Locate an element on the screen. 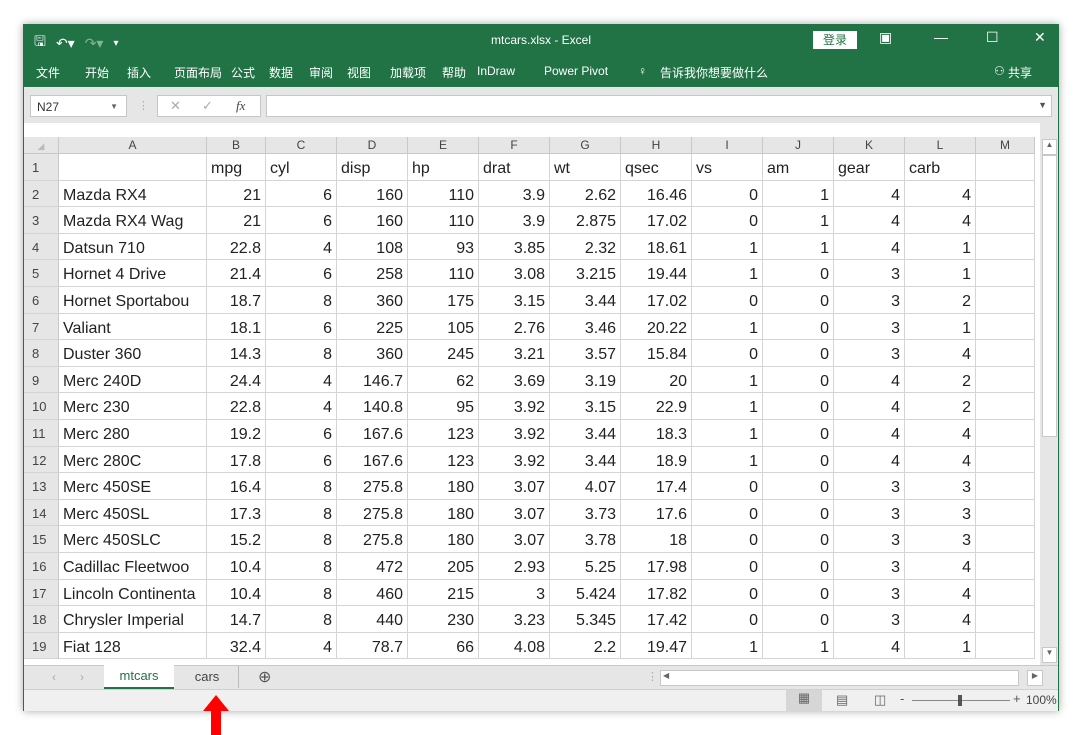 Image resolution: width=1080 pixels, height=735 pixels. table-cell: 2.32 is located at coordinates (585, 247).